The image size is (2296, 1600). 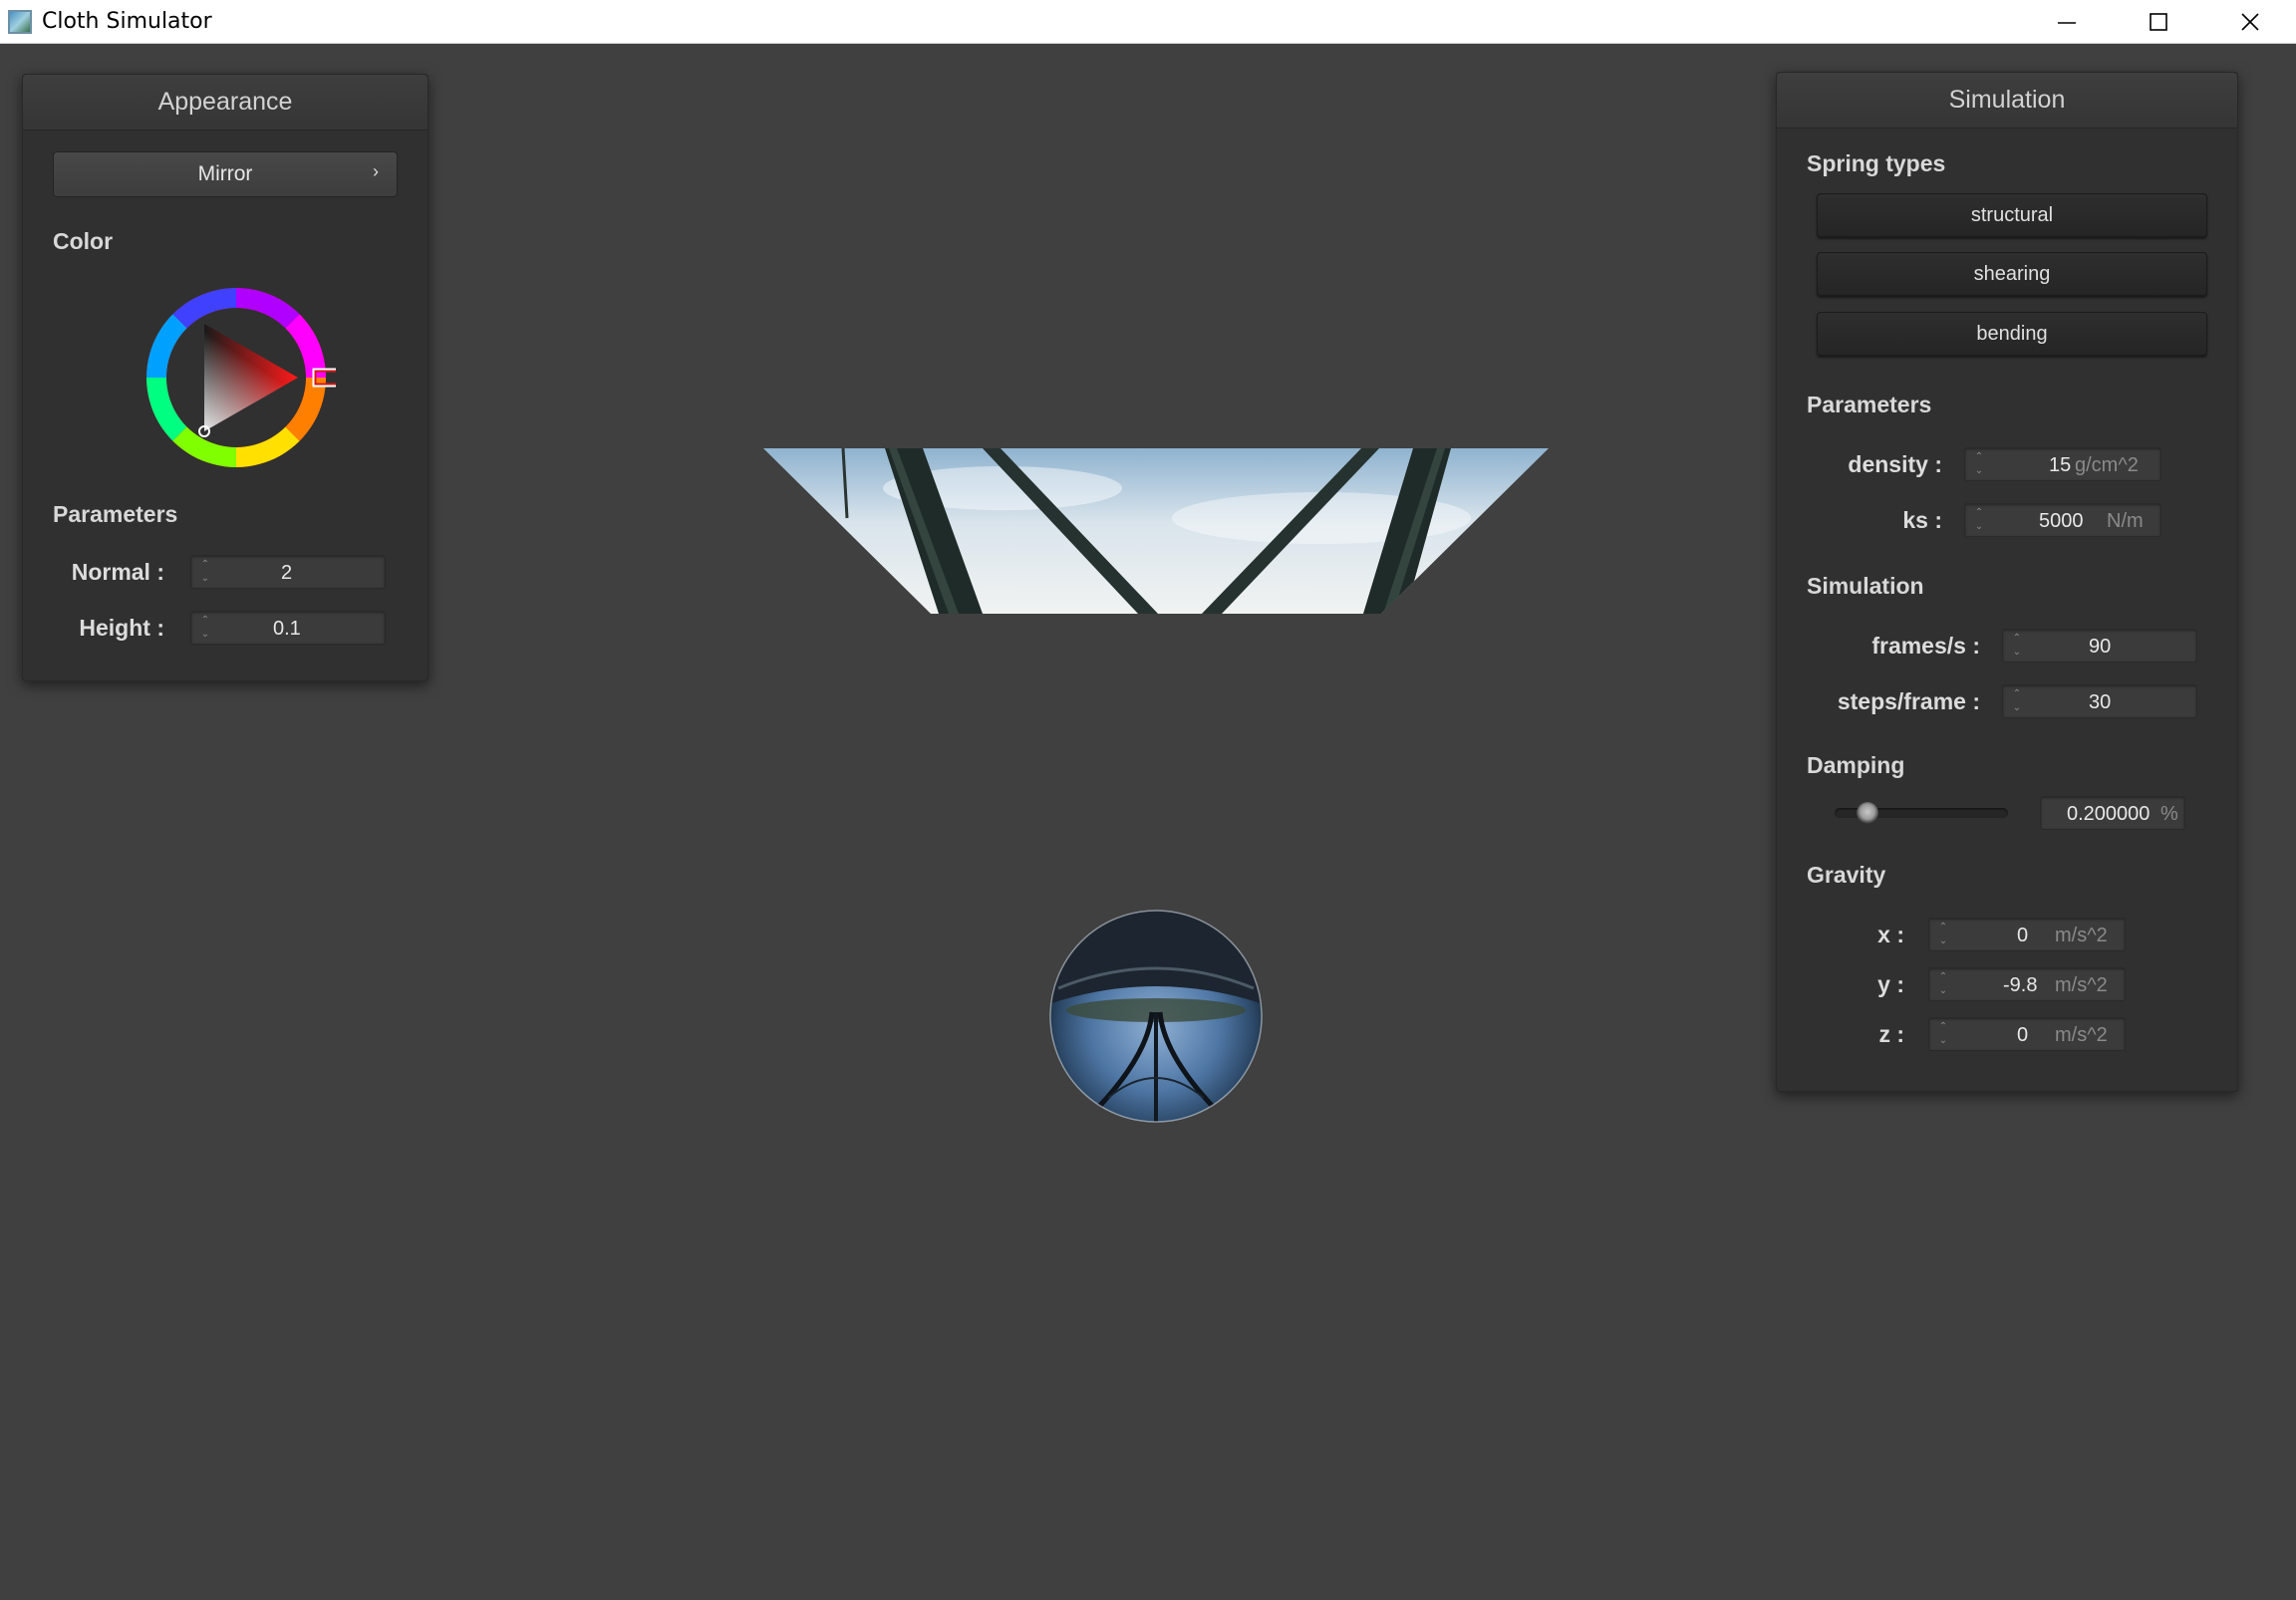 I want to click on gravity-z-value: 0, so click(x=2023, y=1035).